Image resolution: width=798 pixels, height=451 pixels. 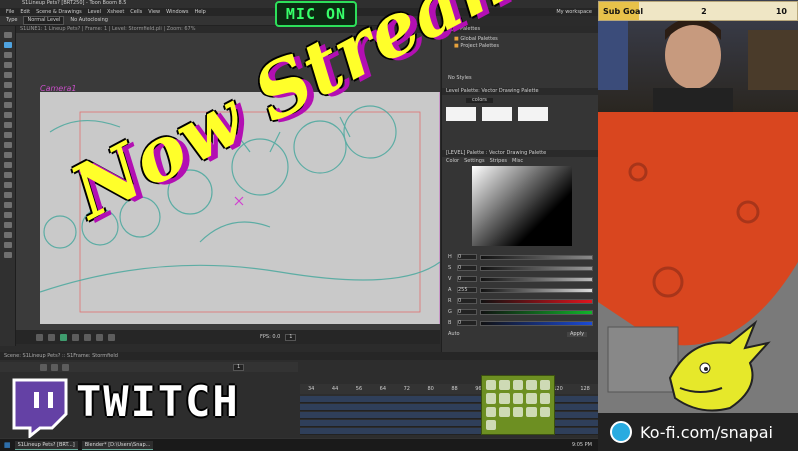 I want to click on zoom-tool-icon, so click(x=8, y=235).